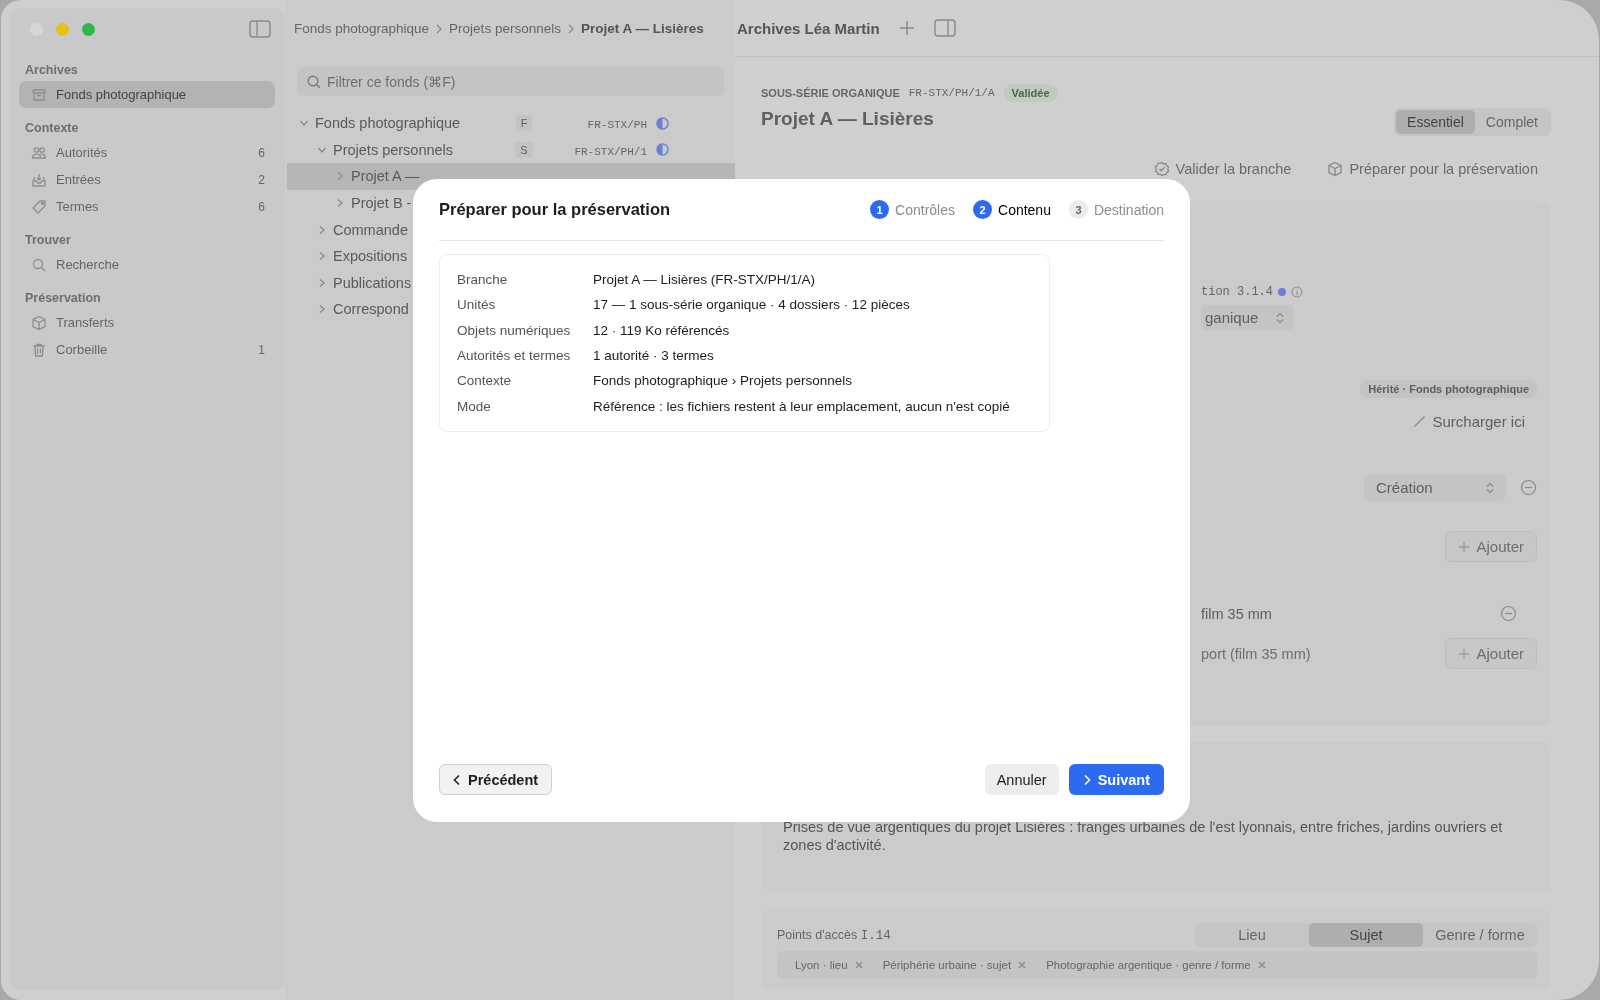 Image resolution: width=1600 pixels, height=1000 pixels. Describe the element at coordinates (610, 151) in the screenshot. I see `reference-code: FR-STX/PH/1` at that location.